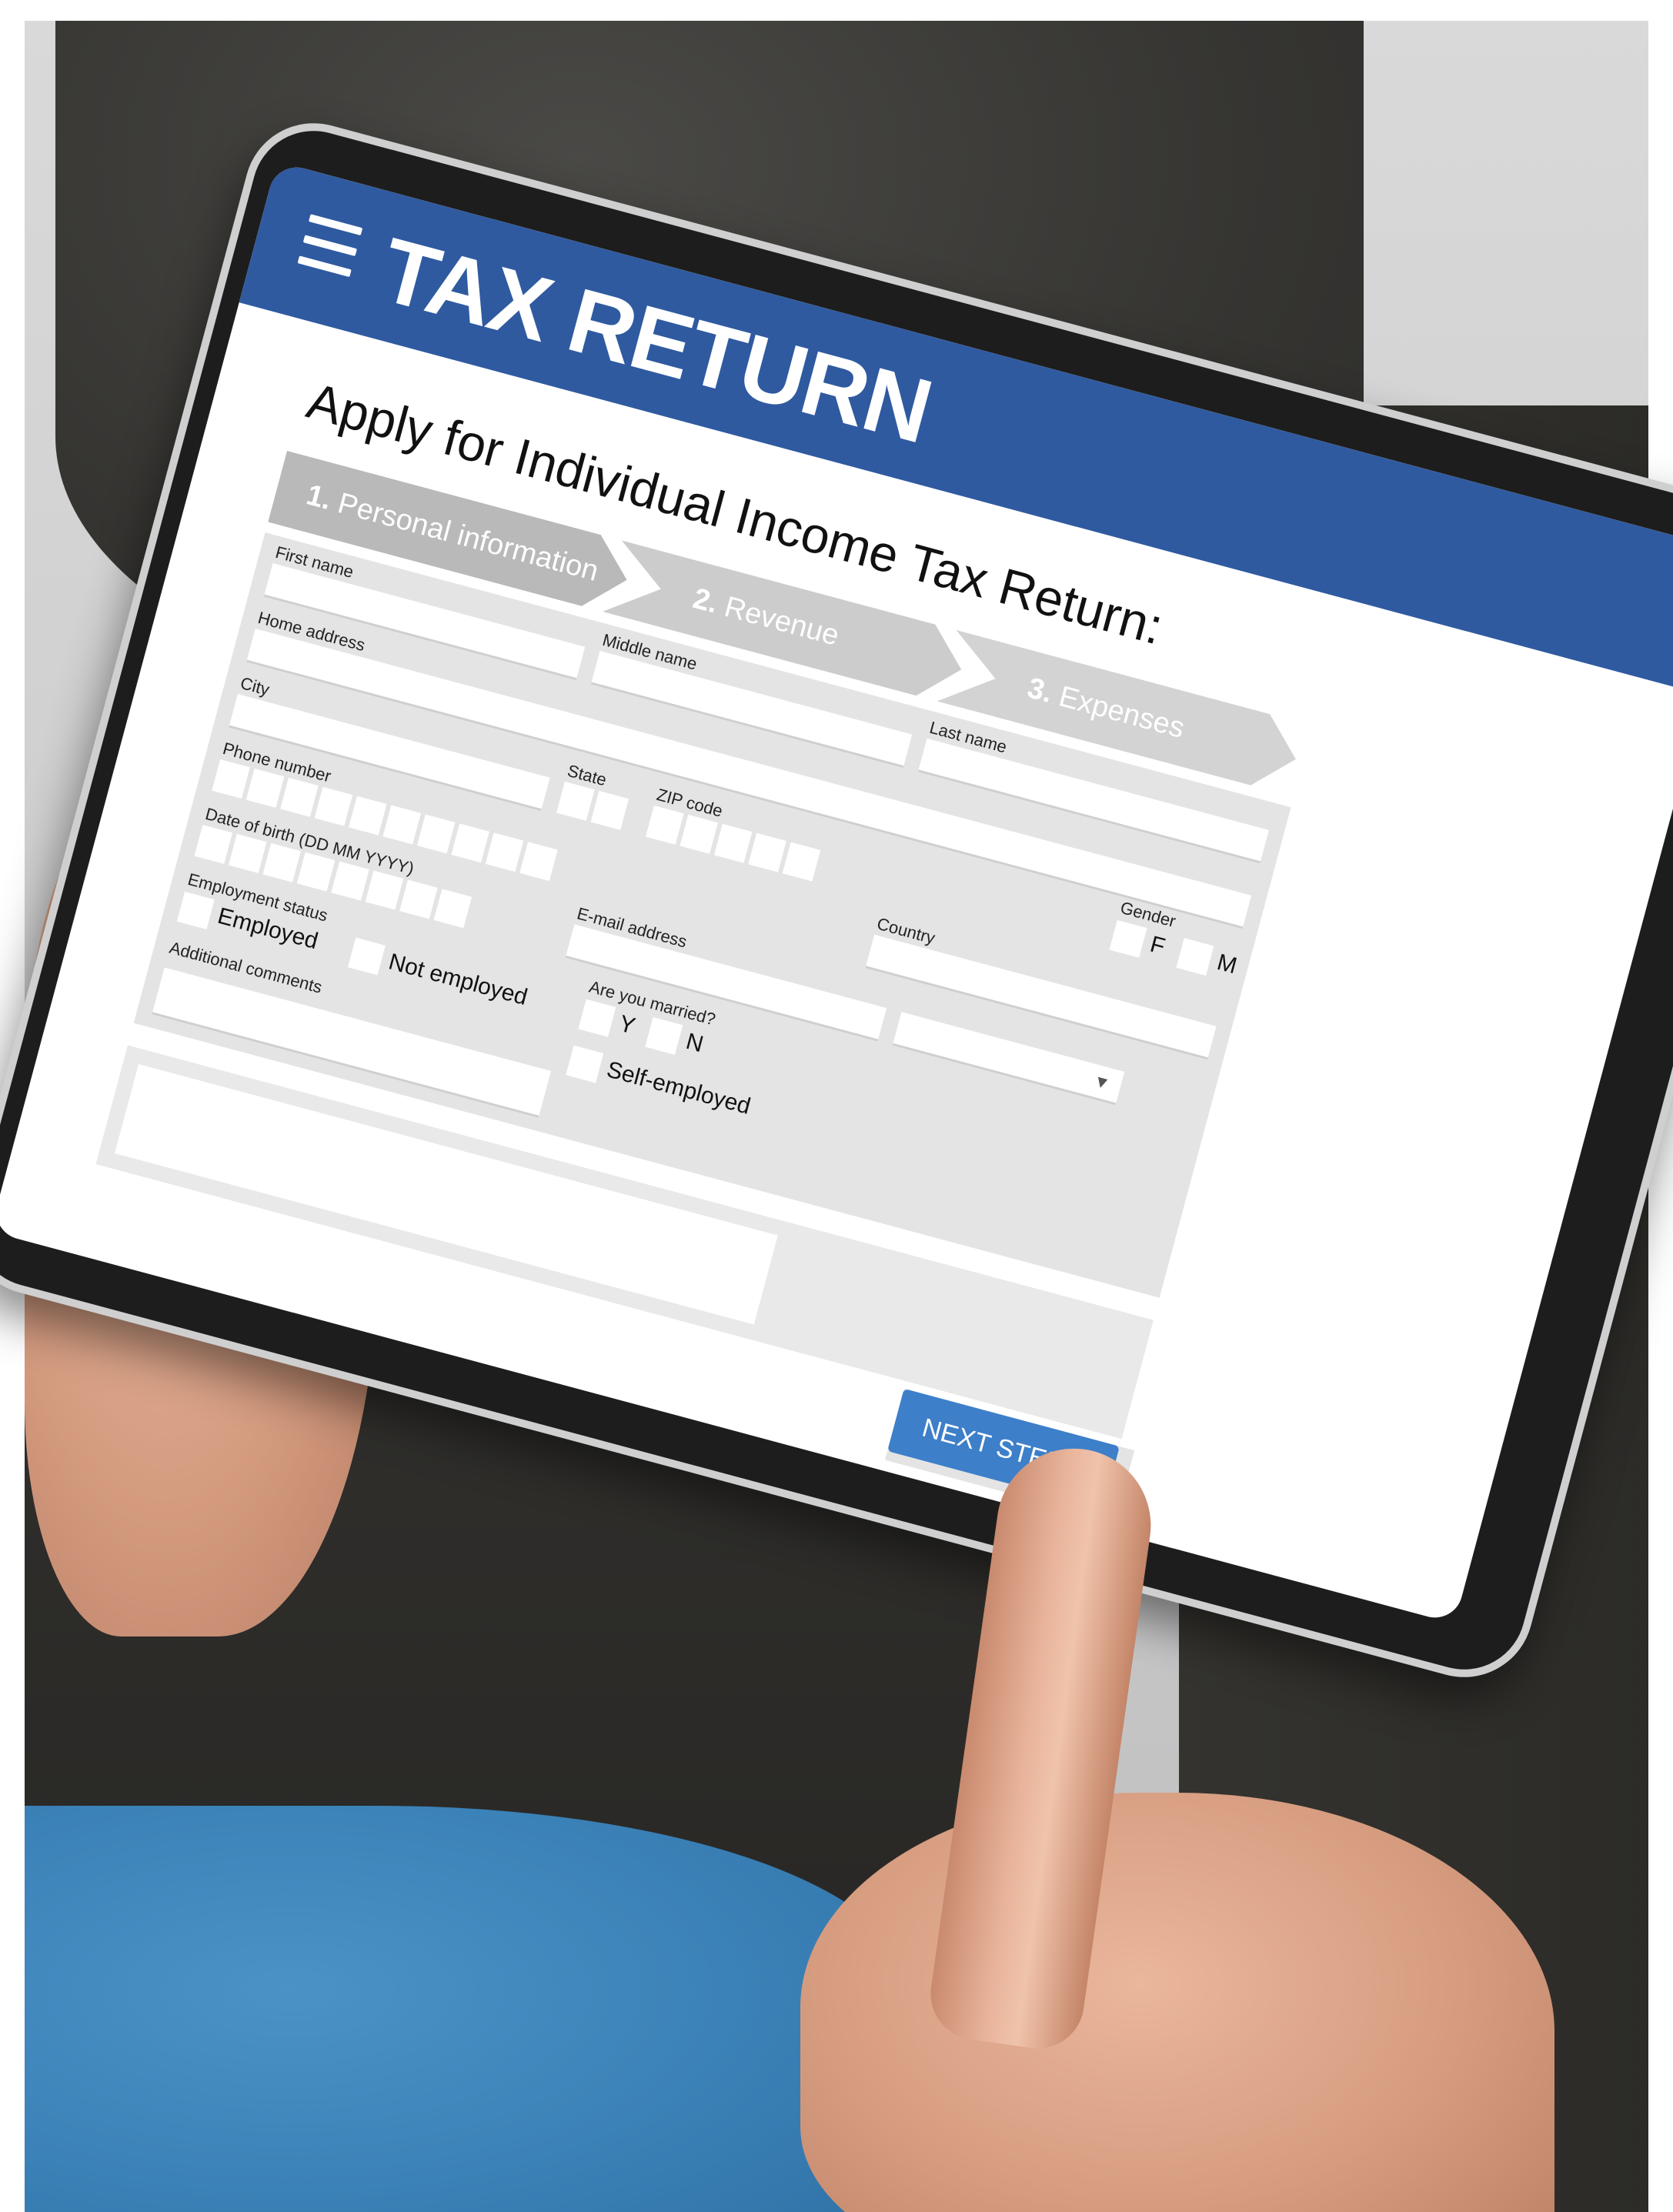 Image resolution: width=1673 pixels, height=2212 pixels. I want to click on gender-m-checkbox, so click(1195, 957).